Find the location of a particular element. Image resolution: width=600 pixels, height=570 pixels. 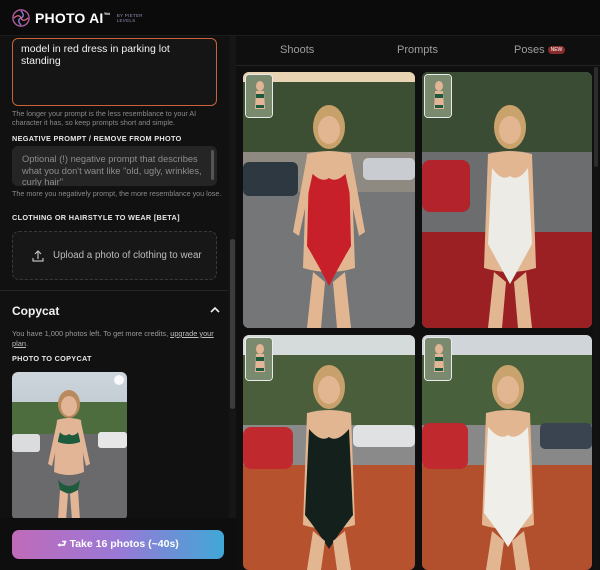

photo-to-copycat-label: PHOTO TO COPYCAT is located at coordinates (52, 358).